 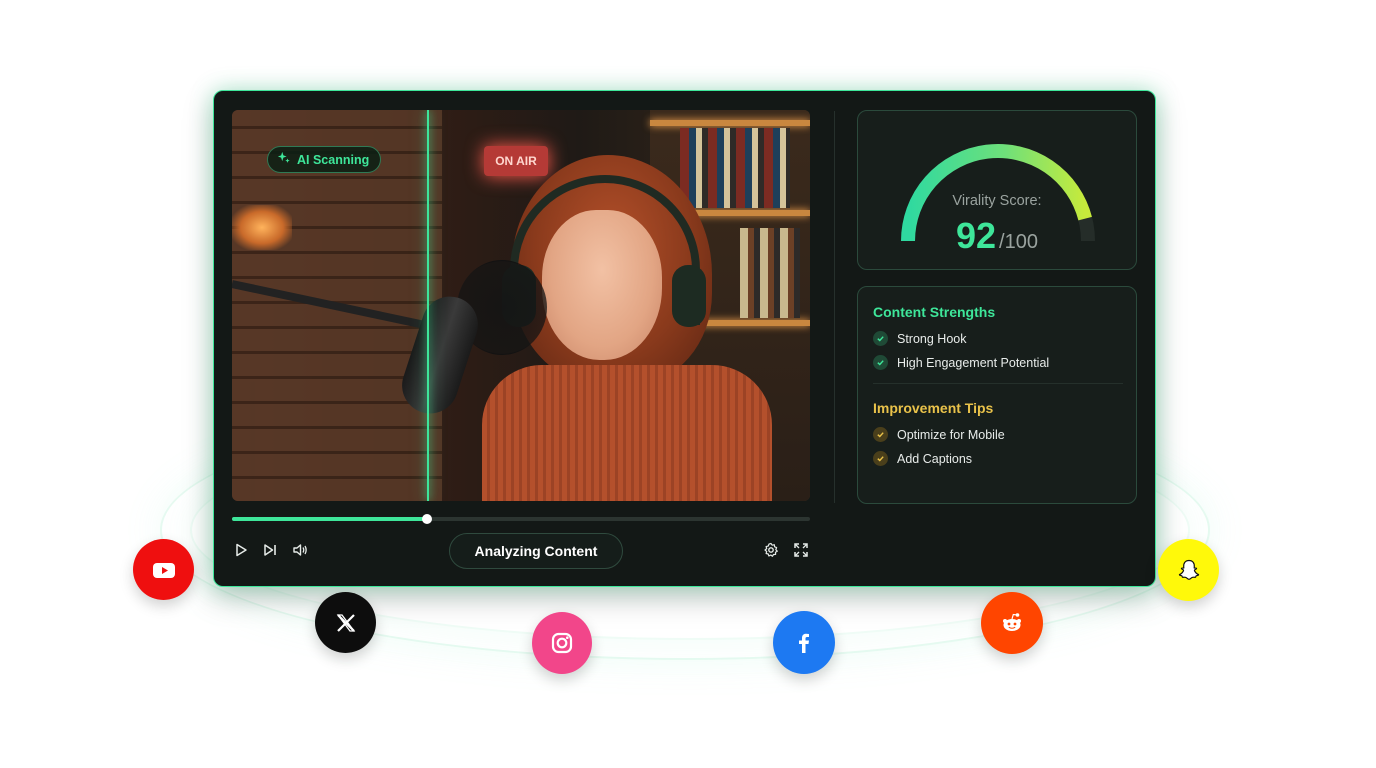 I want to click on tip-label: Add Captions, so click(x=935, y=458).